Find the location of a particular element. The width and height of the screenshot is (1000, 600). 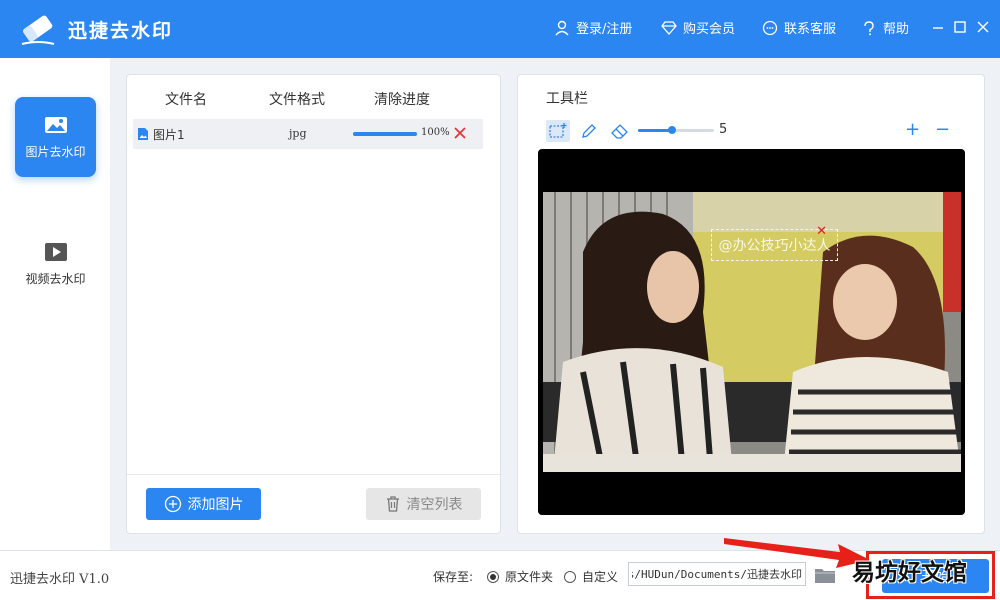

progress-bar-fill is located at coordinates (385, 134).